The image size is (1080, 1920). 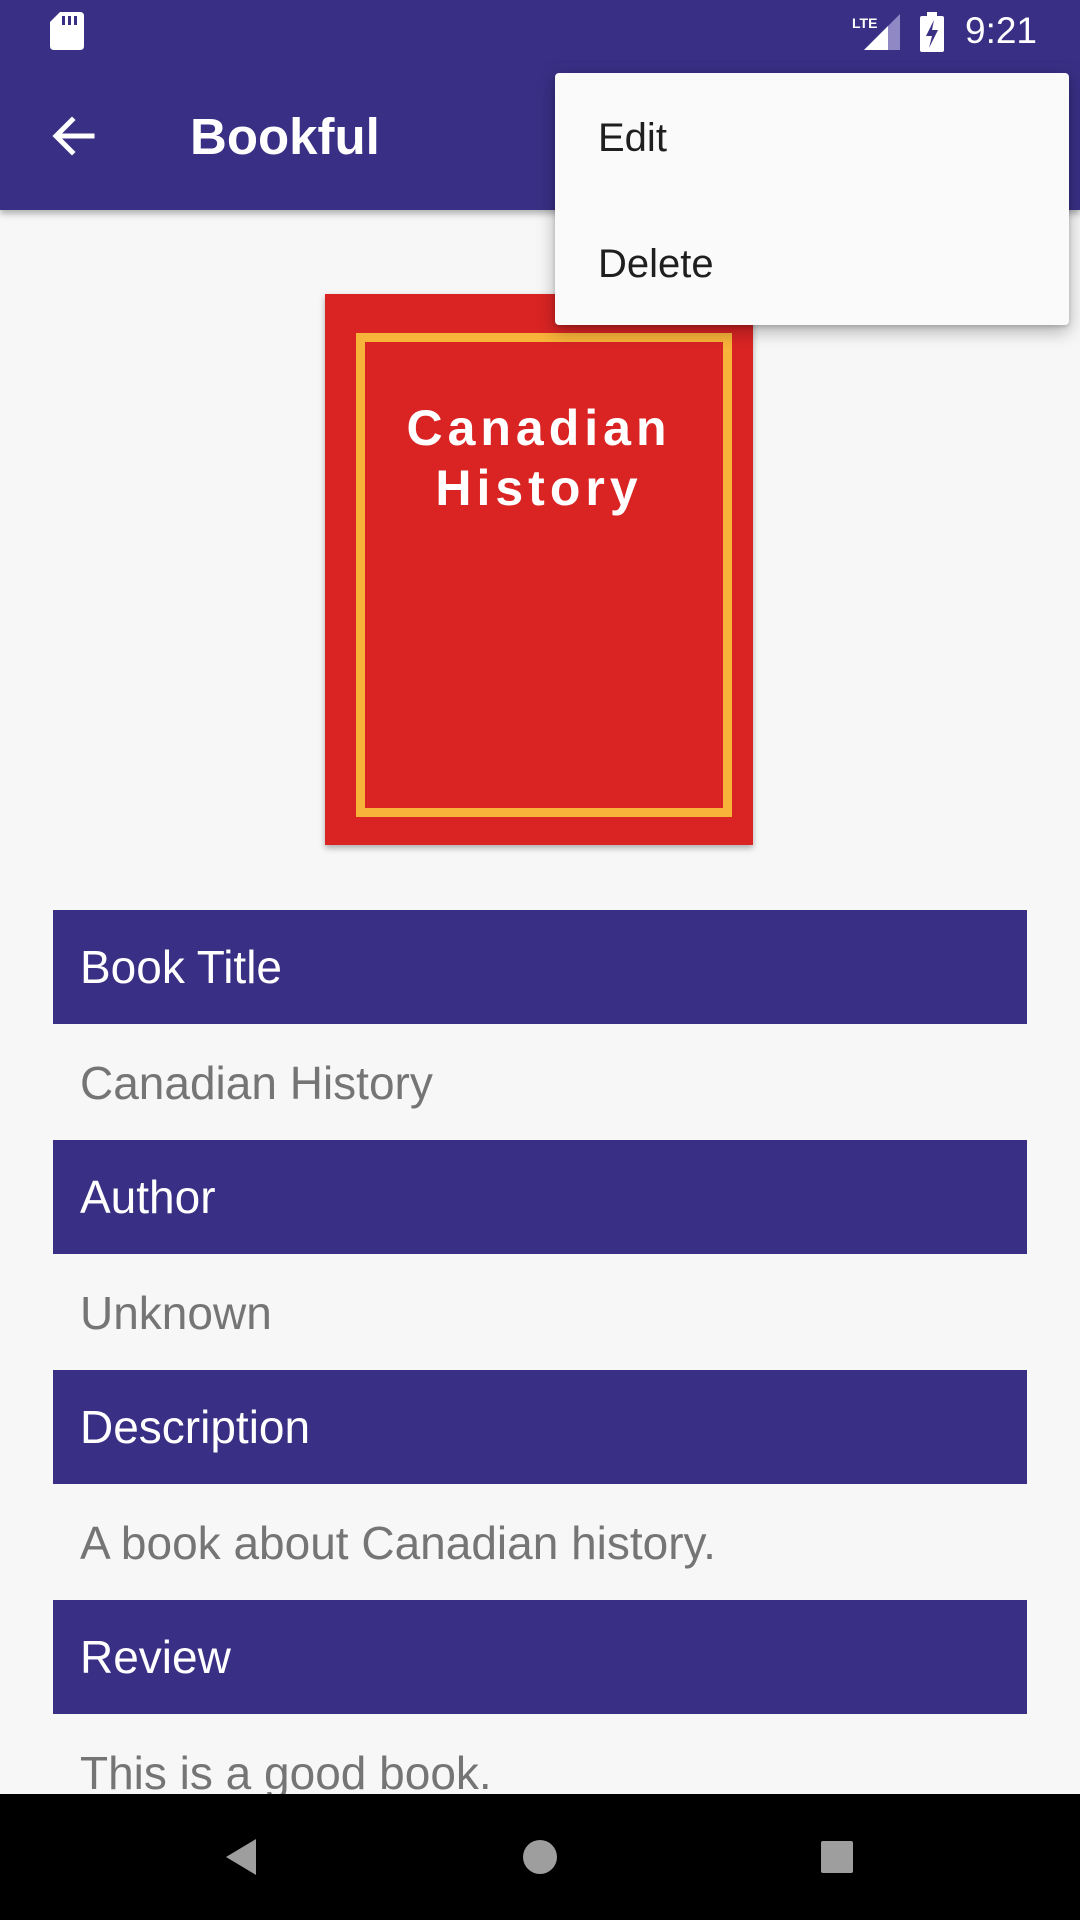 What do you see at coordinates (67, 31) in the screenshot?
I see `sd-card-icon` at bounding box center [67, 31].